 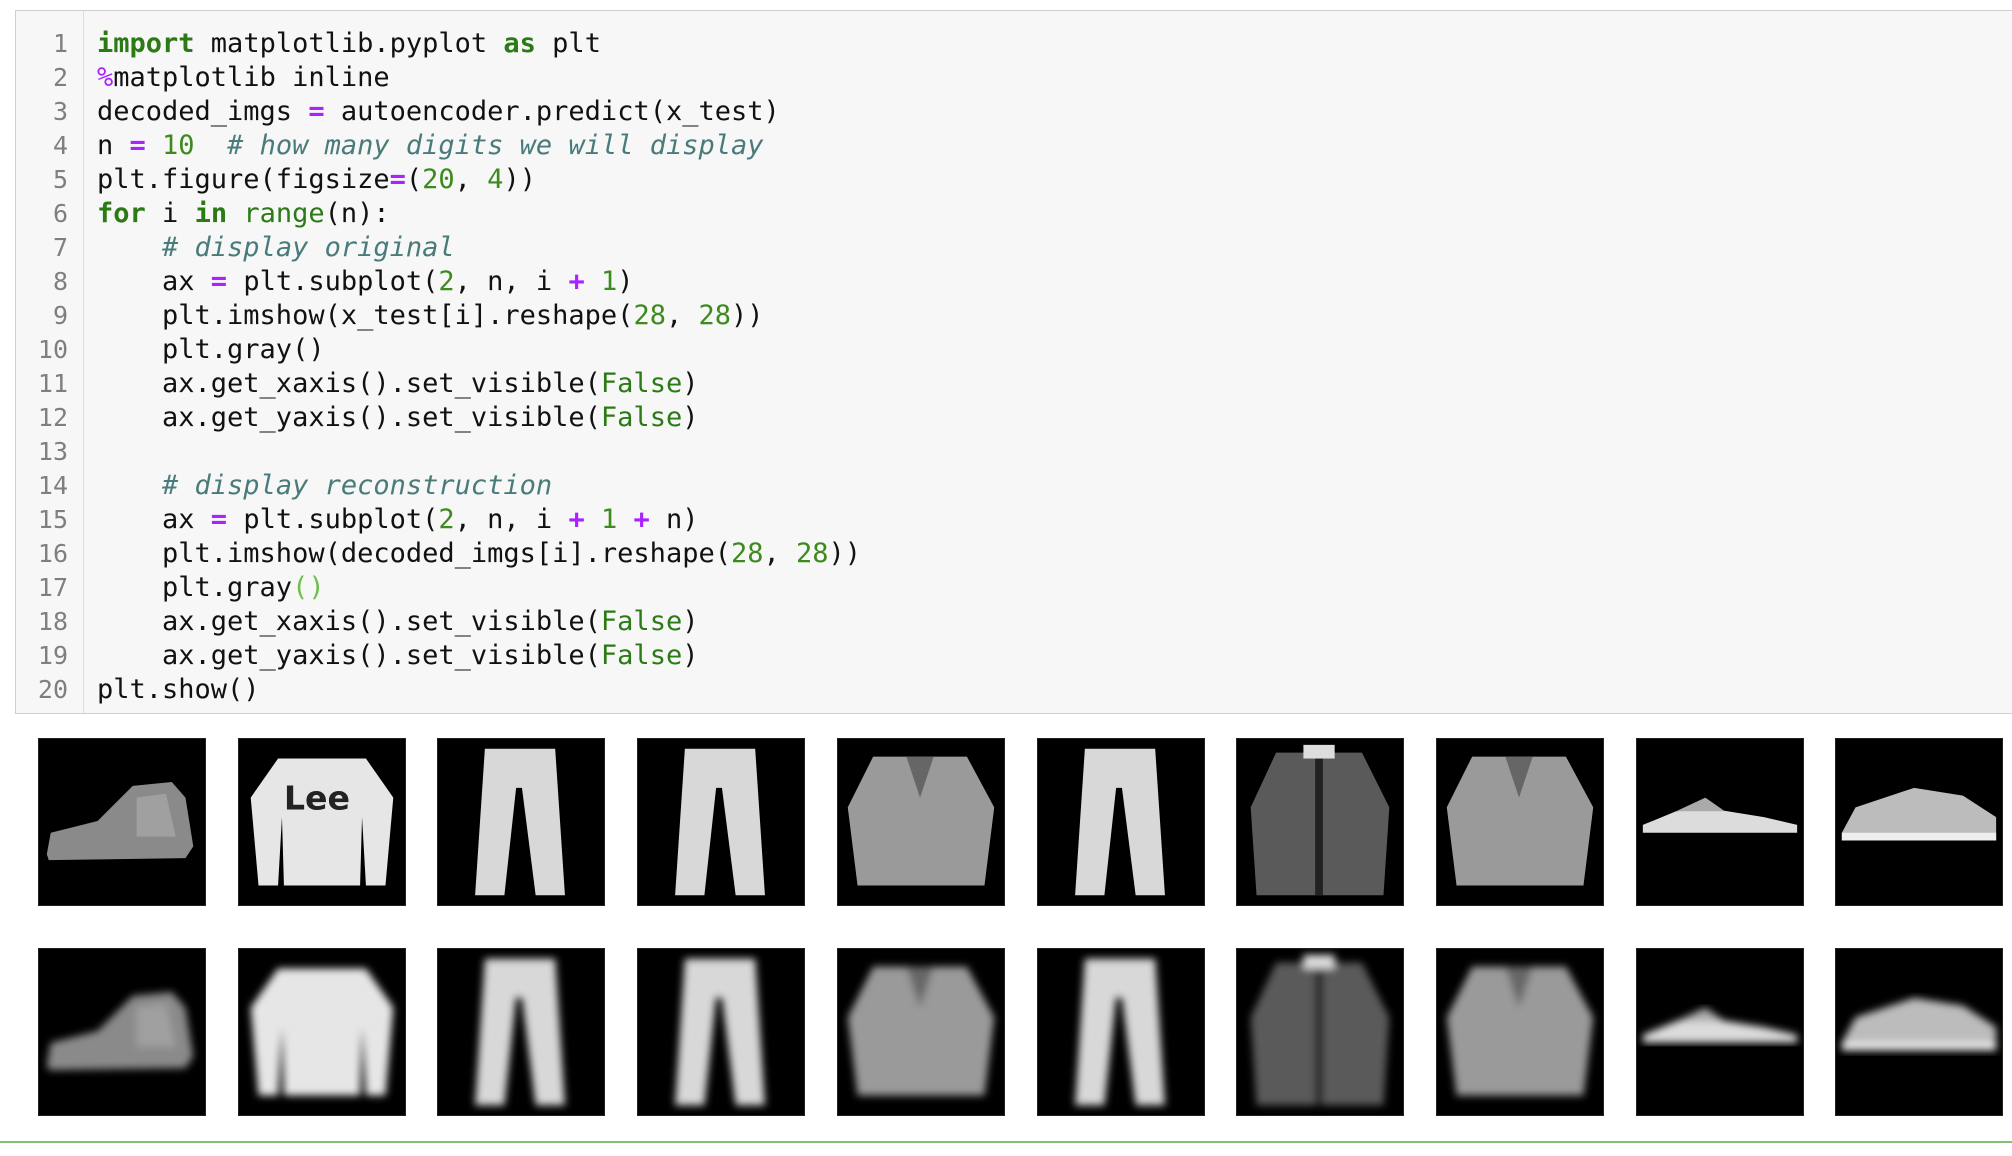 I want to click on code-line: # display original, so click(x=479, y=248).